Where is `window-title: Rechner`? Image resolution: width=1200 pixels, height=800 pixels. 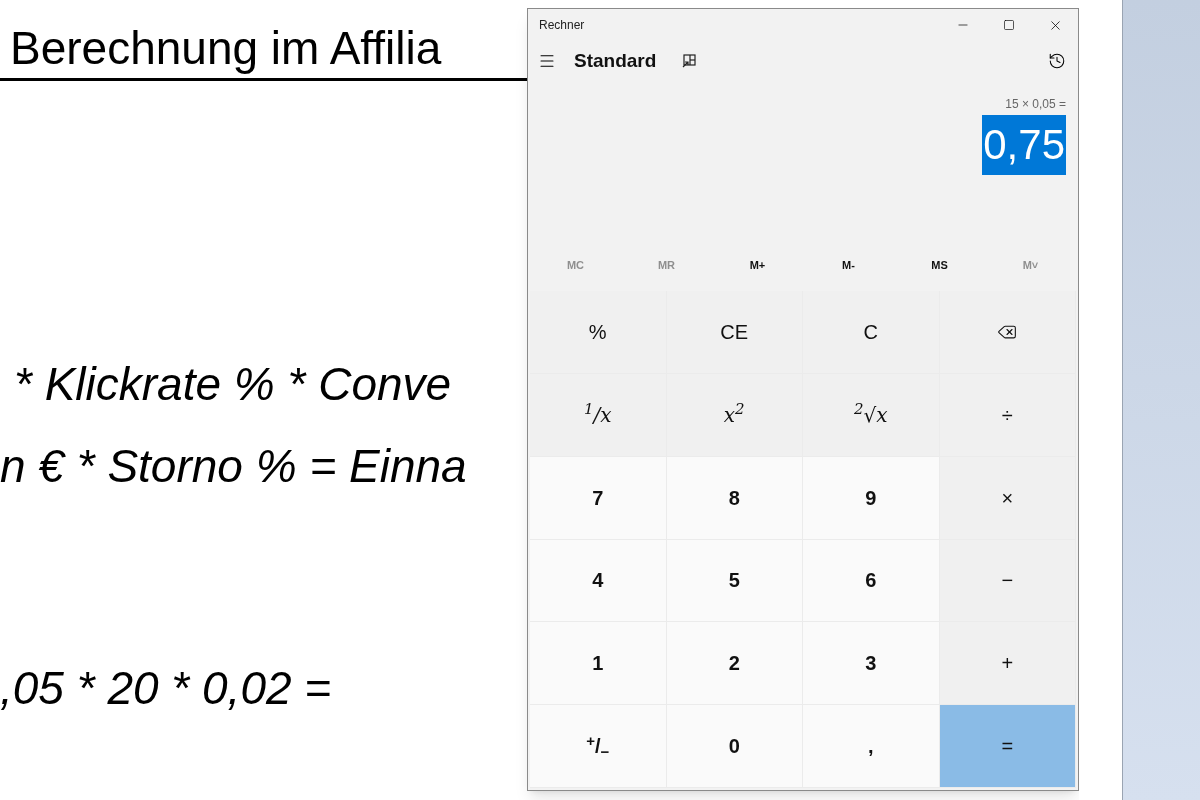 window-title: Rechner is located at coordinates (562, 25).